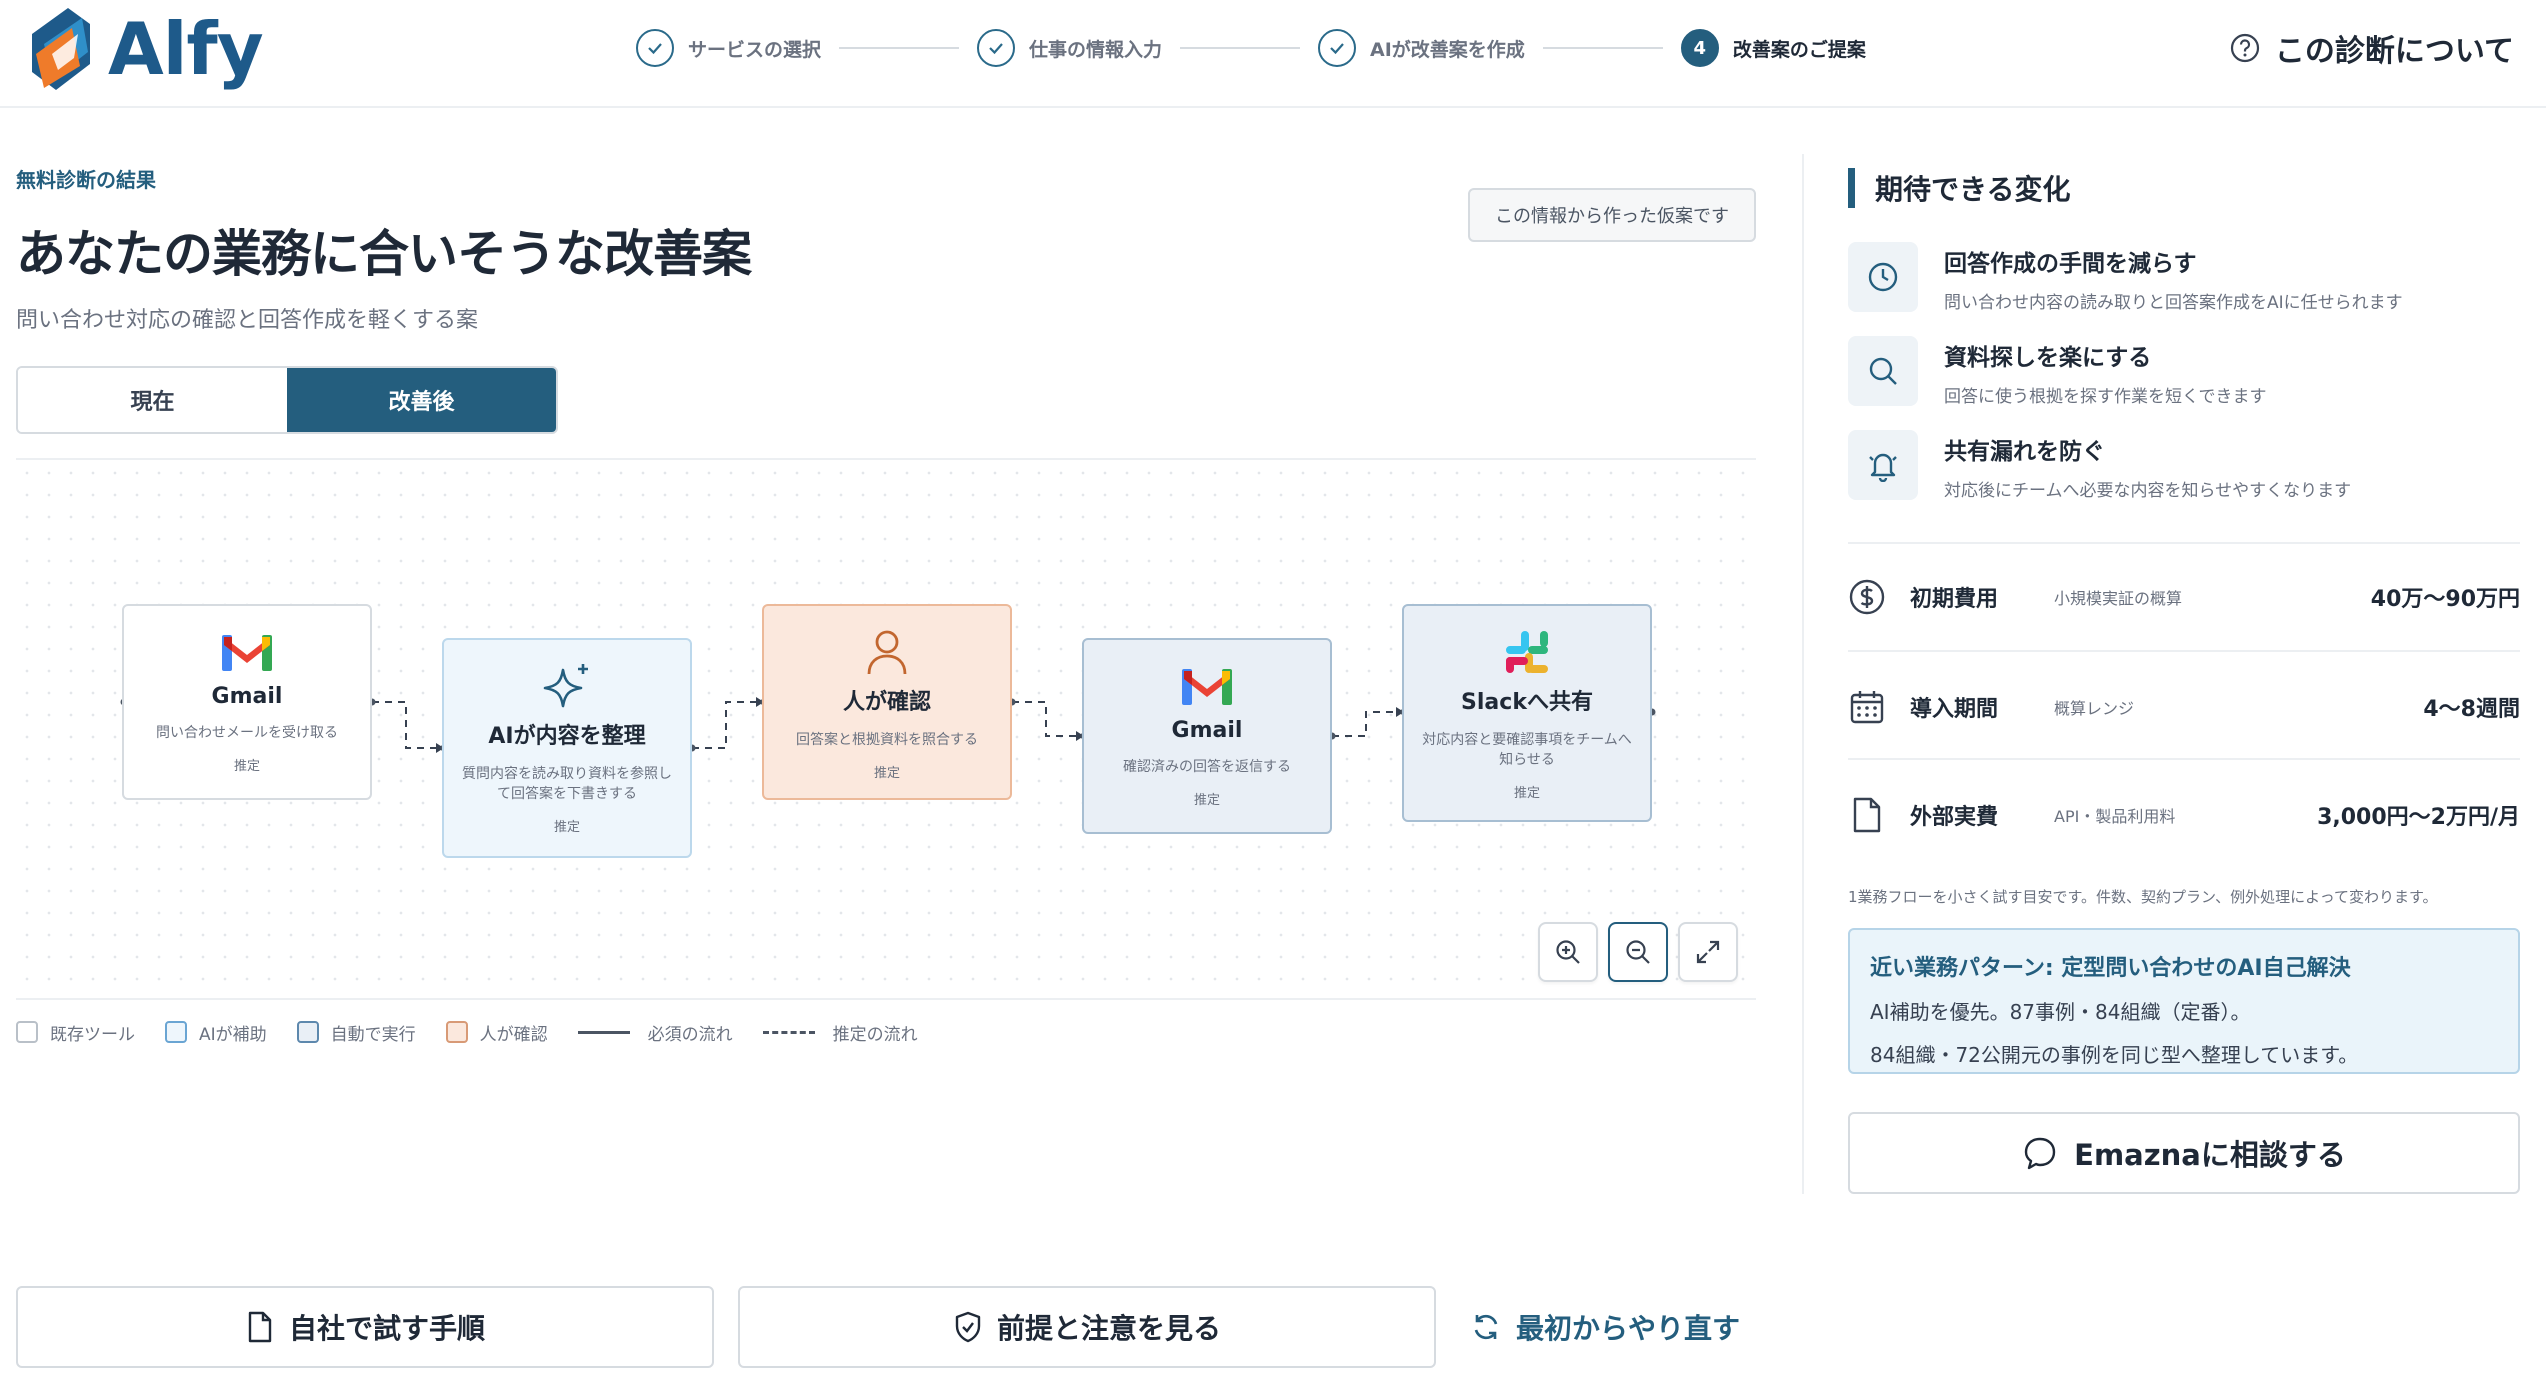  I want to click on cost-footnote: 1業務フローを小さく試す目安です。件数、契約プラン、例外処理によって変わります。, so click(2143, 897).